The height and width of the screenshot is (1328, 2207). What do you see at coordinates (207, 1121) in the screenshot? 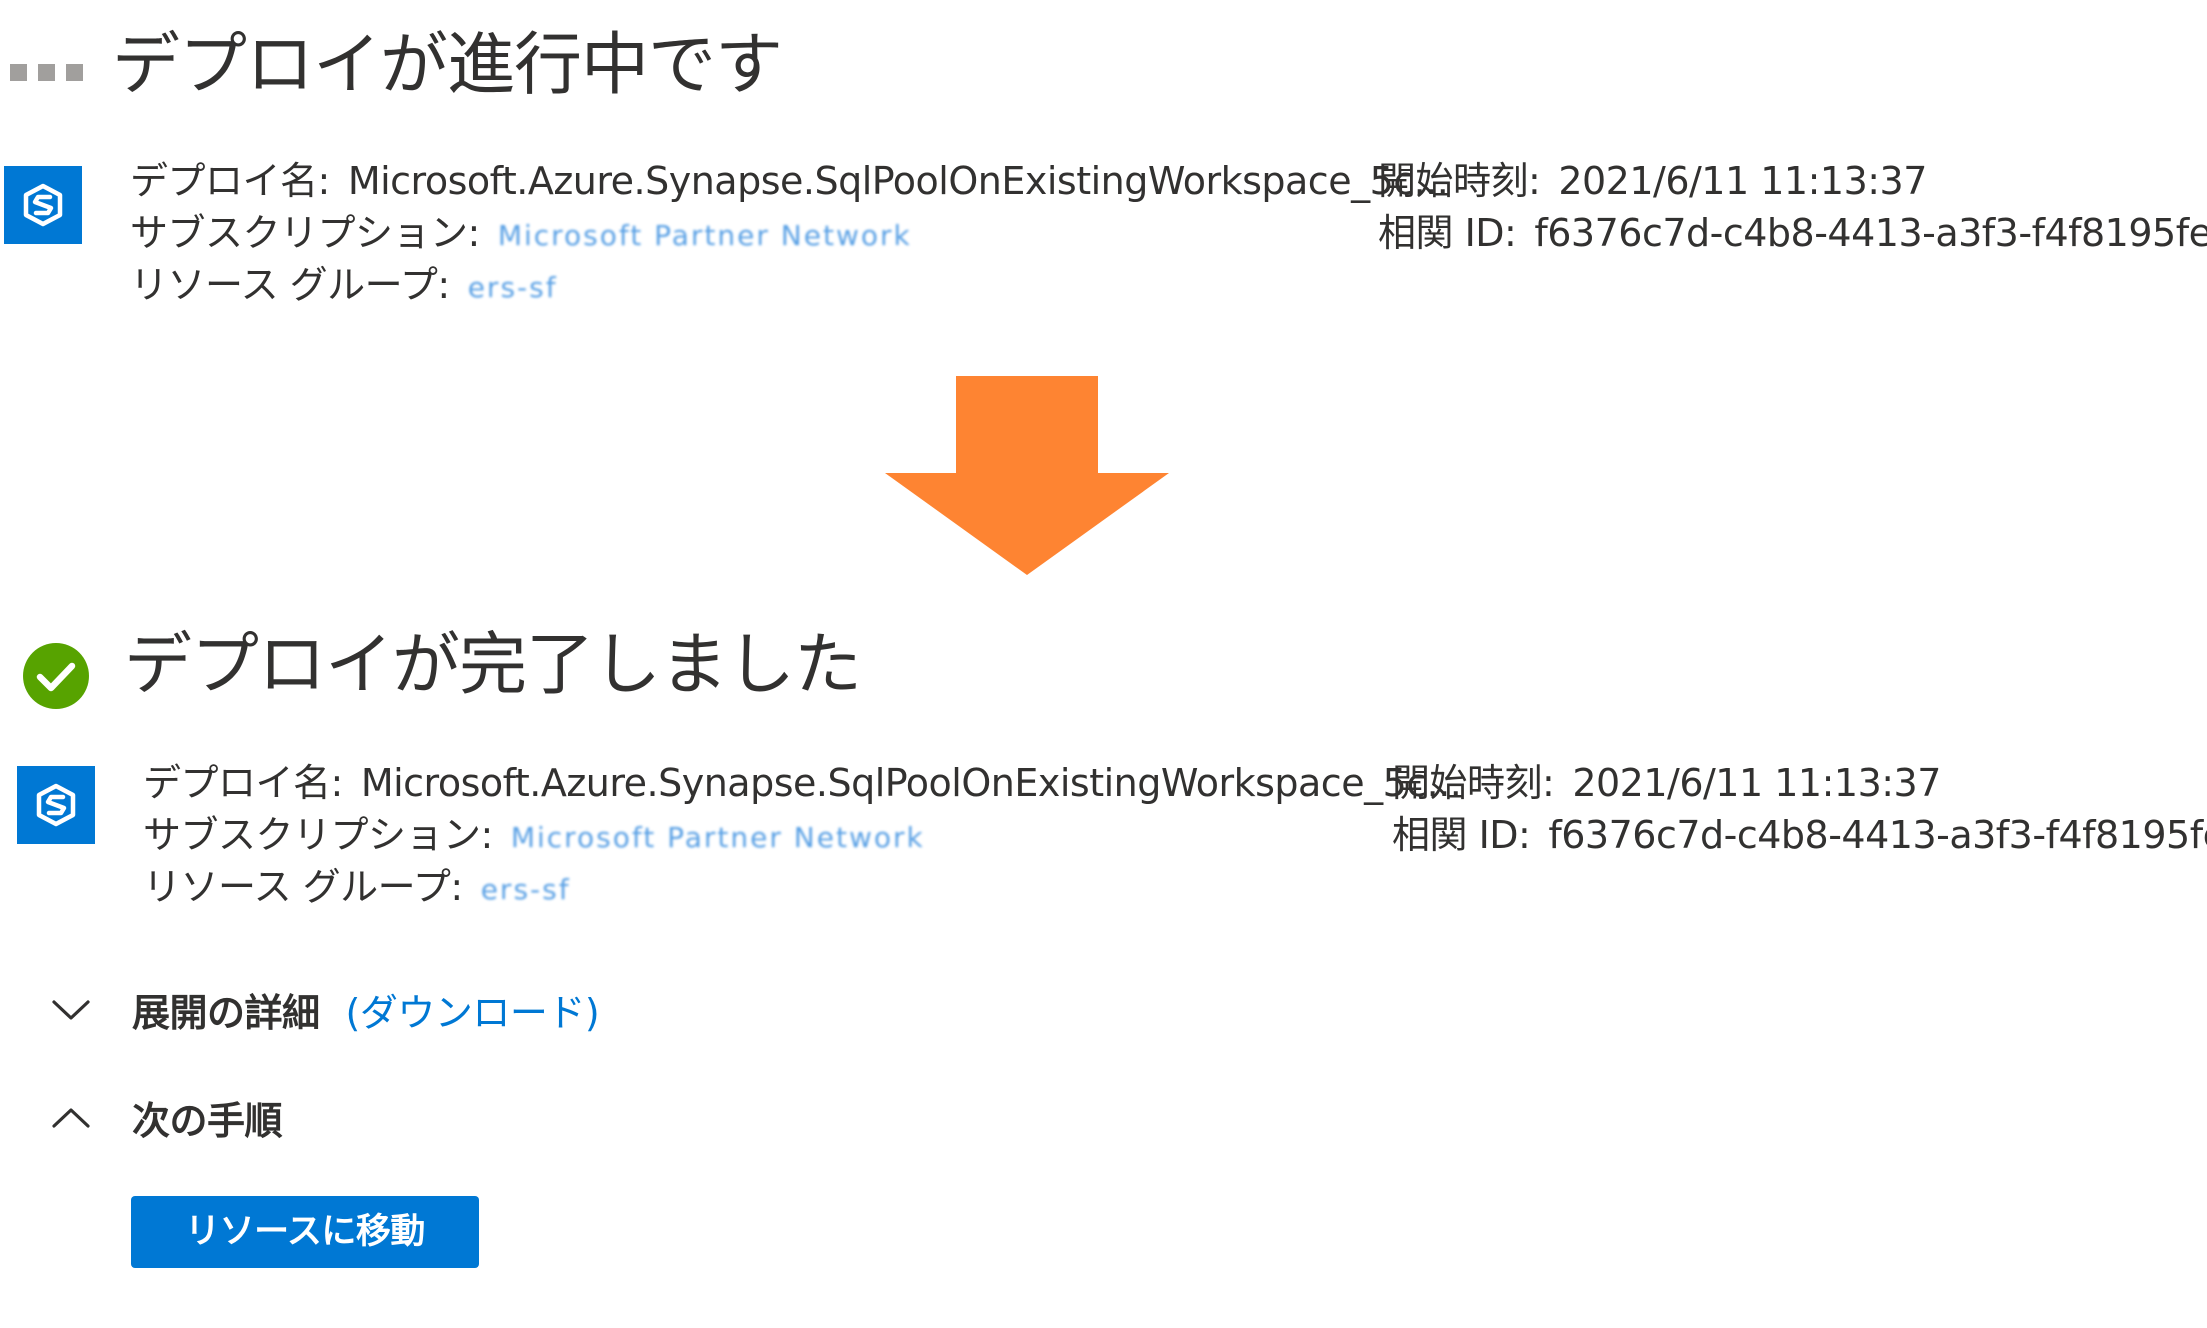
I see `next-steps-label: 次の手順` at bounding box center [207, 1121].